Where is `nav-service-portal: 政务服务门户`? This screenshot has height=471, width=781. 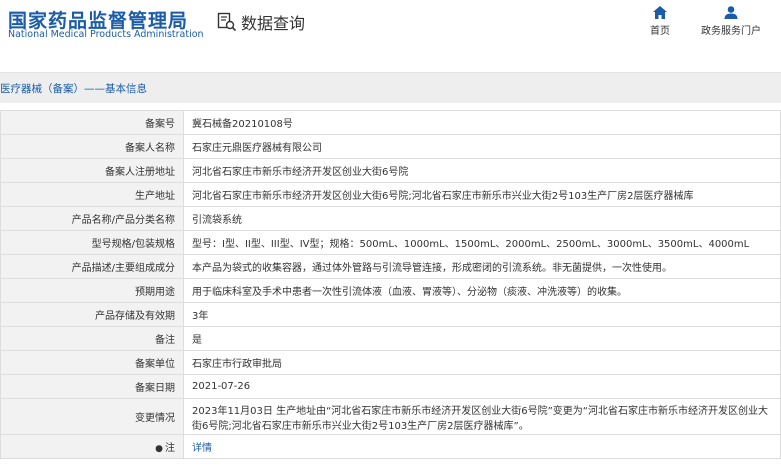
nav-service-portal: 政务服务门户 is located at coordinates (731, 21).